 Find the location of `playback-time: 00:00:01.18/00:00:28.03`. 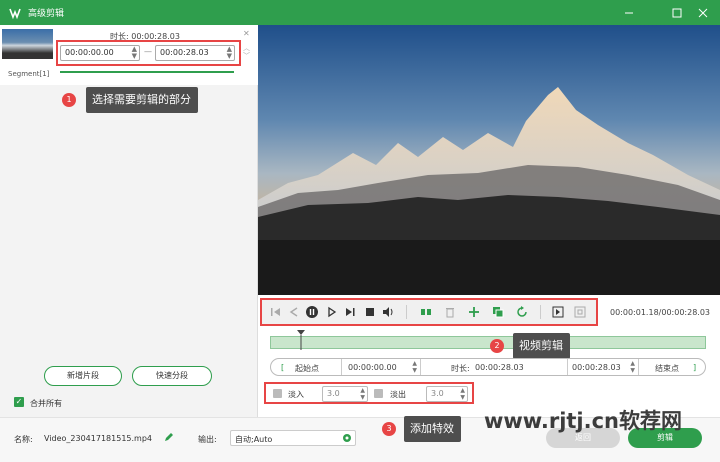

playback-time: 00:00:01.18/00:00:28.03 is located at coordinates (660, 312).